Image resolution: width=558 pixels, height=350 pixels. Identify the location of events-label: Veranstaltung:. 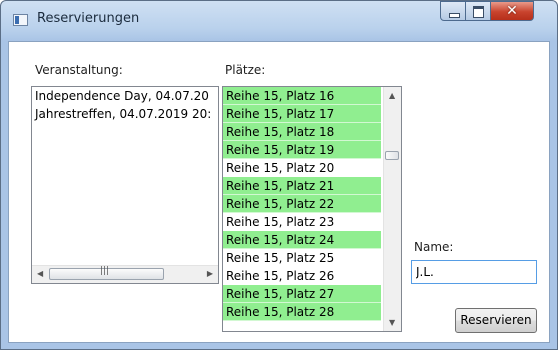
(79, 70).